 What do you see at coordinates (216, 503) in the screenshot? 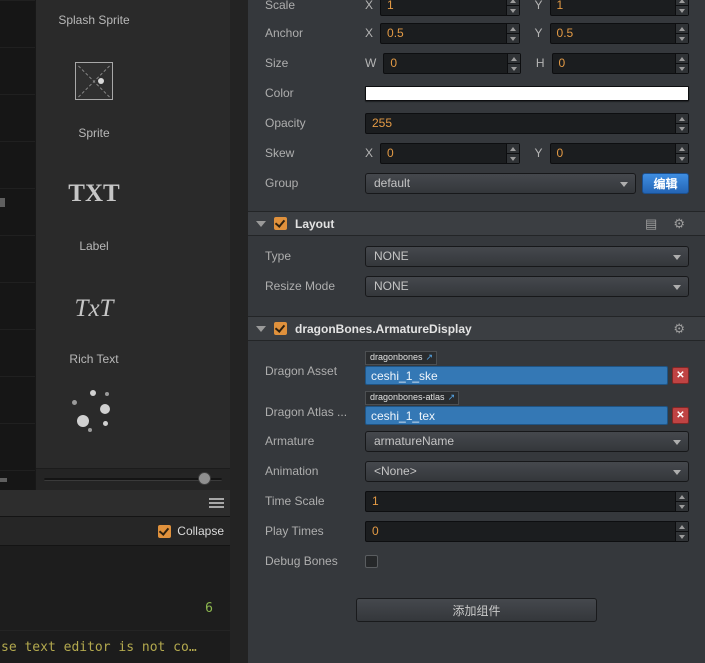
I see `menu-icon` at bounding box center [216, 503].